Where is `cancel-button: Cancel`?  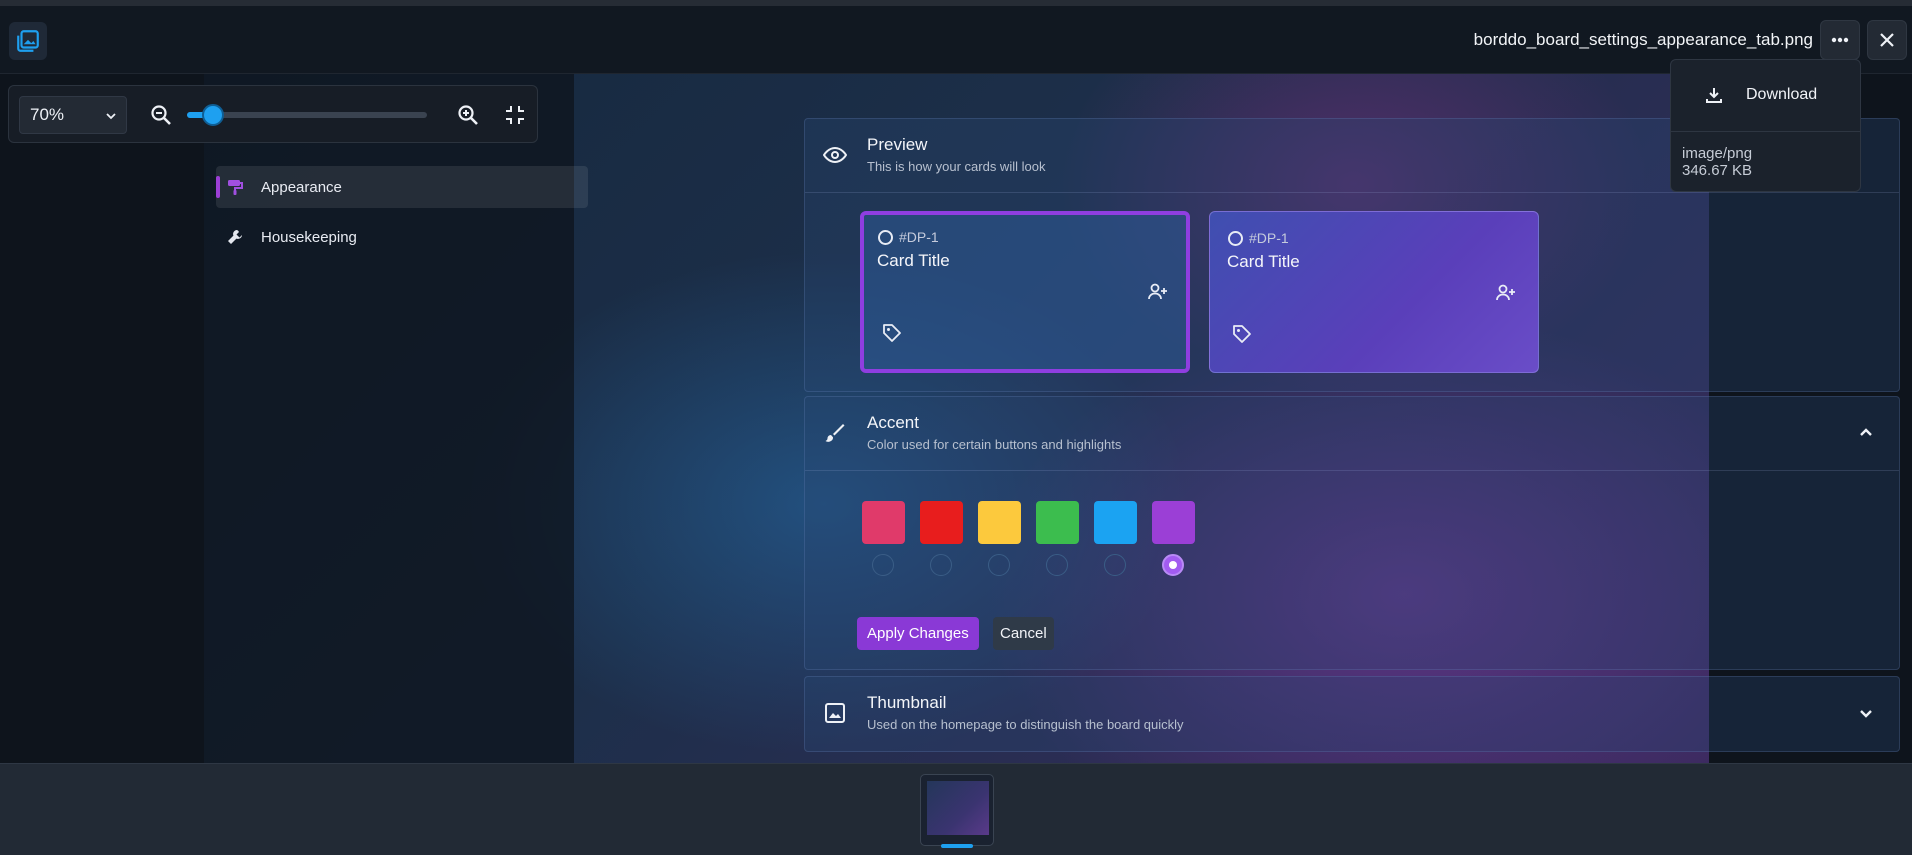
cancel-button: Cancel is located at coordinates (1023, 633).